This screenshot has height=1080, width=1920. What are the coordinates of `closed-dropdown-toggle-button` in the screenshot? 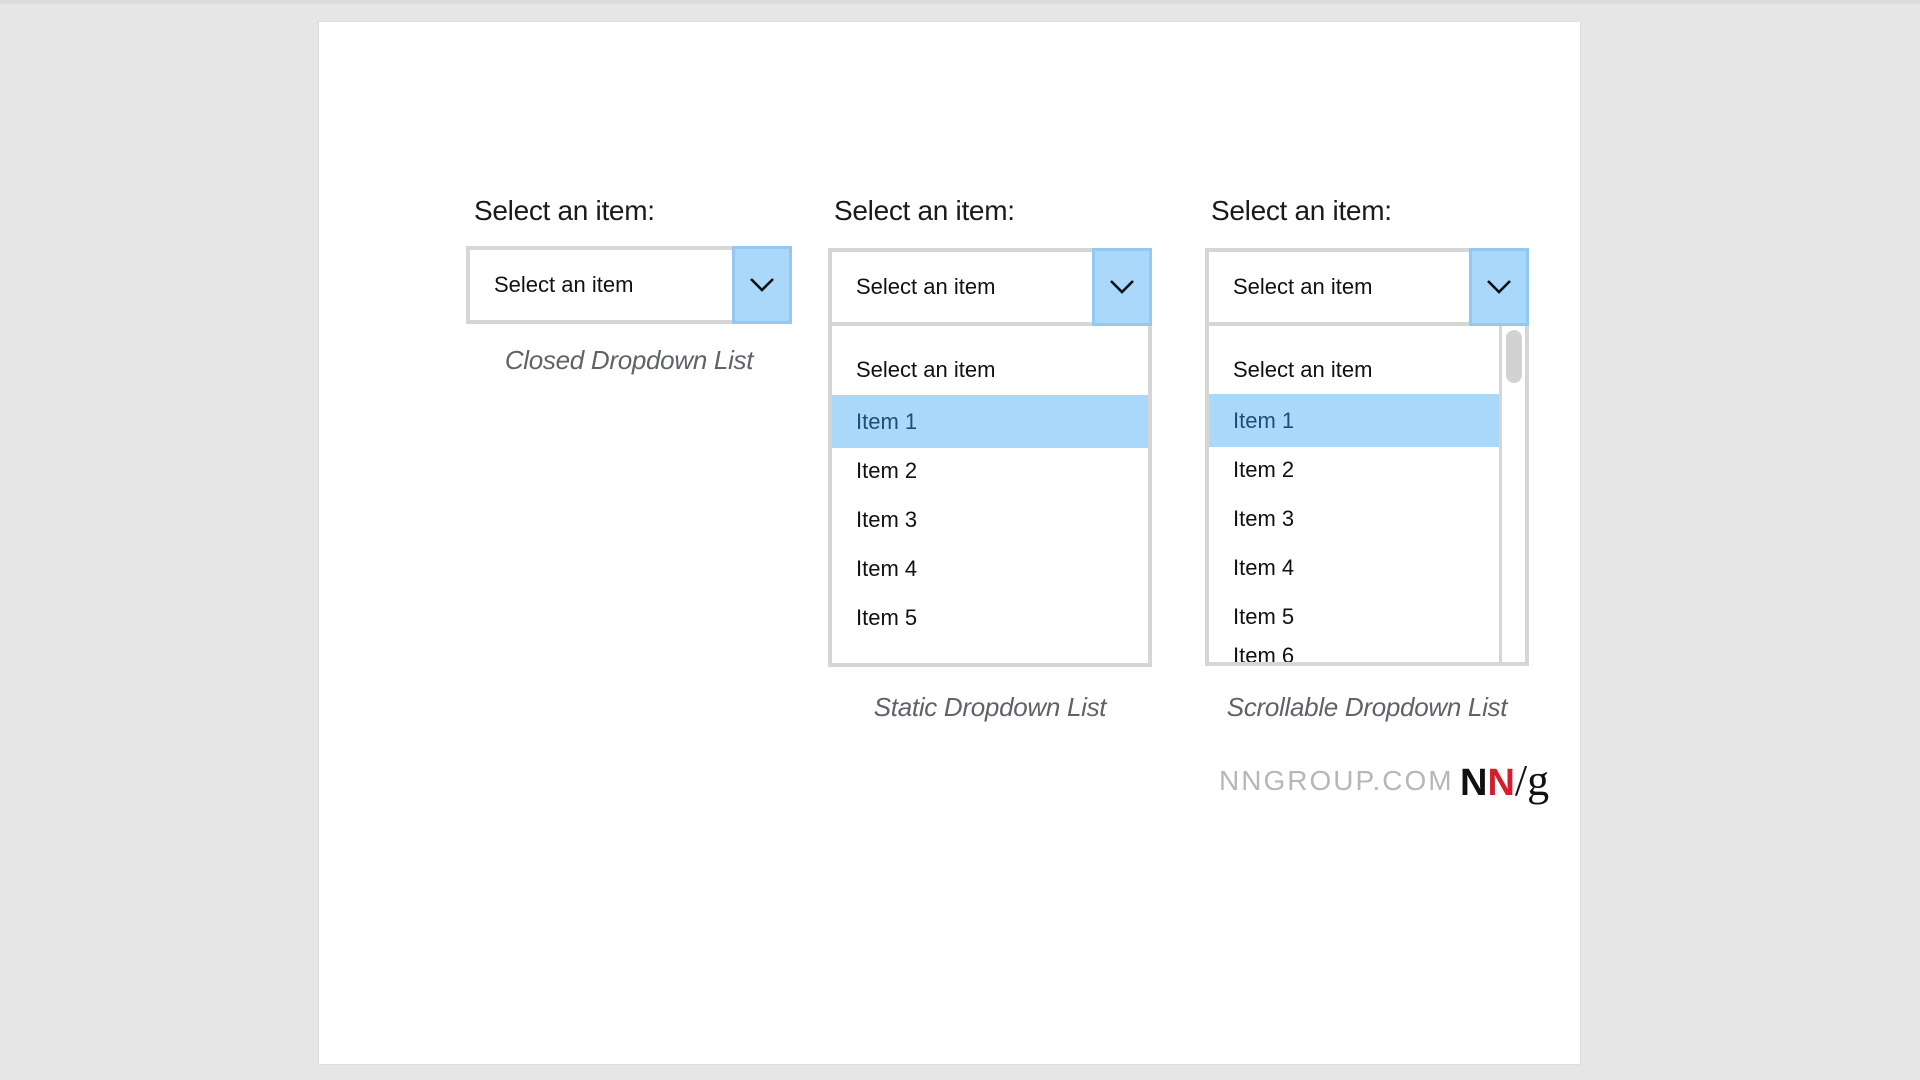 It's located at (762, 285).